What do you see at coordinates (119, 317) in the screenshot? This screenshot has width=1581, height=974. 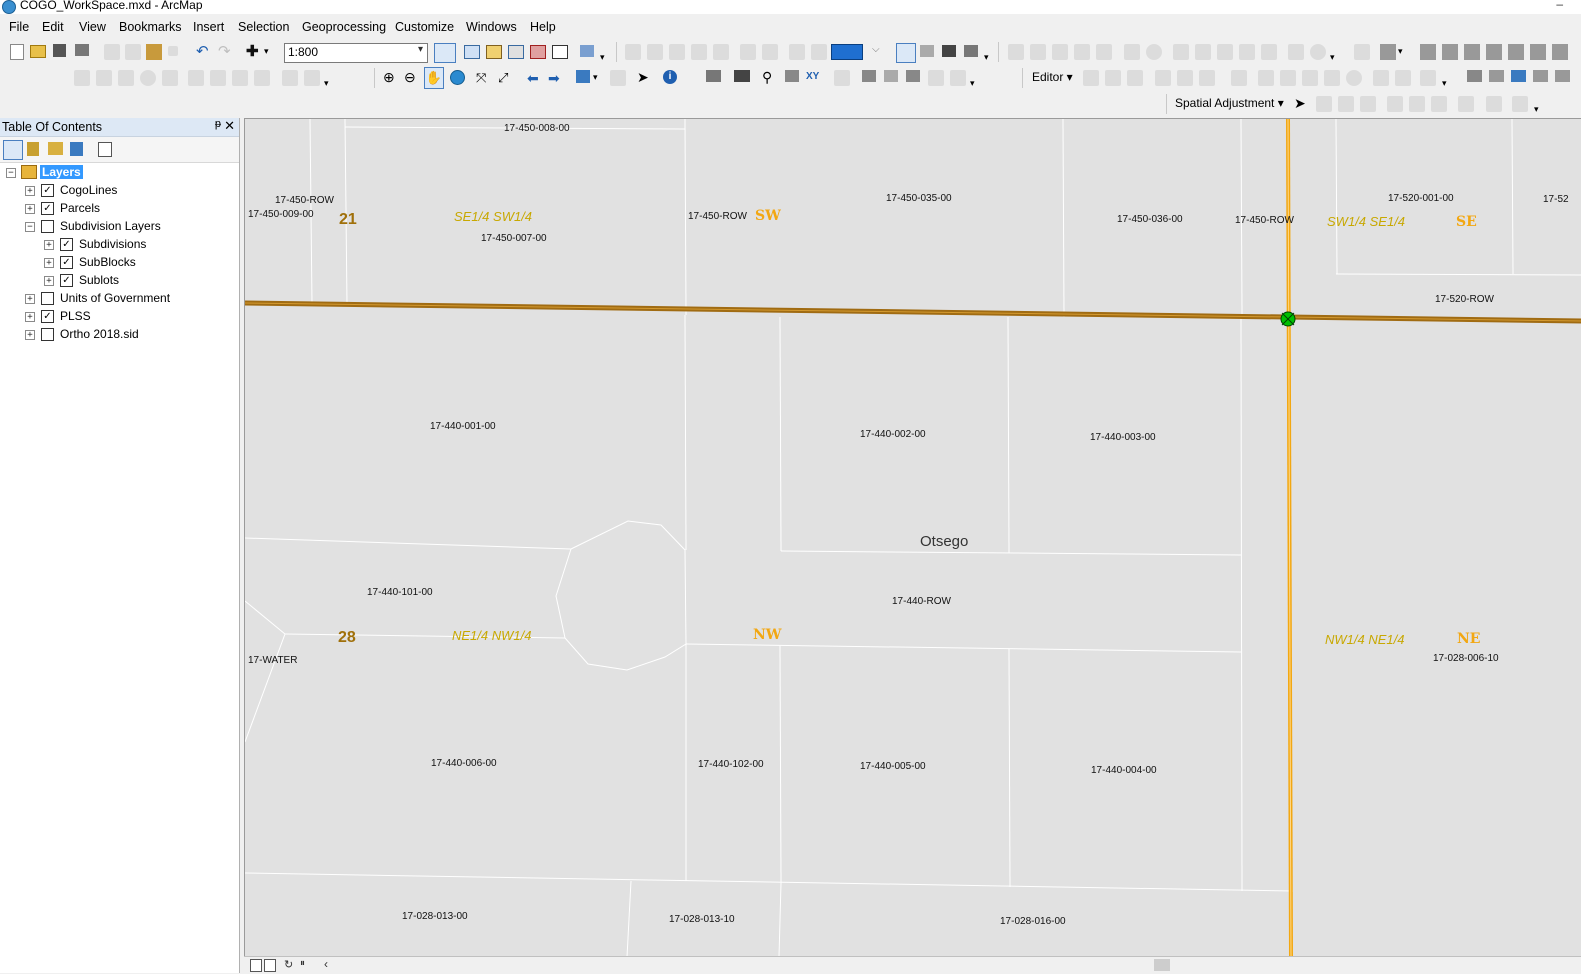 I see `layer-row-plss: + ✓ PLSS` at bounding box center [119, 317].